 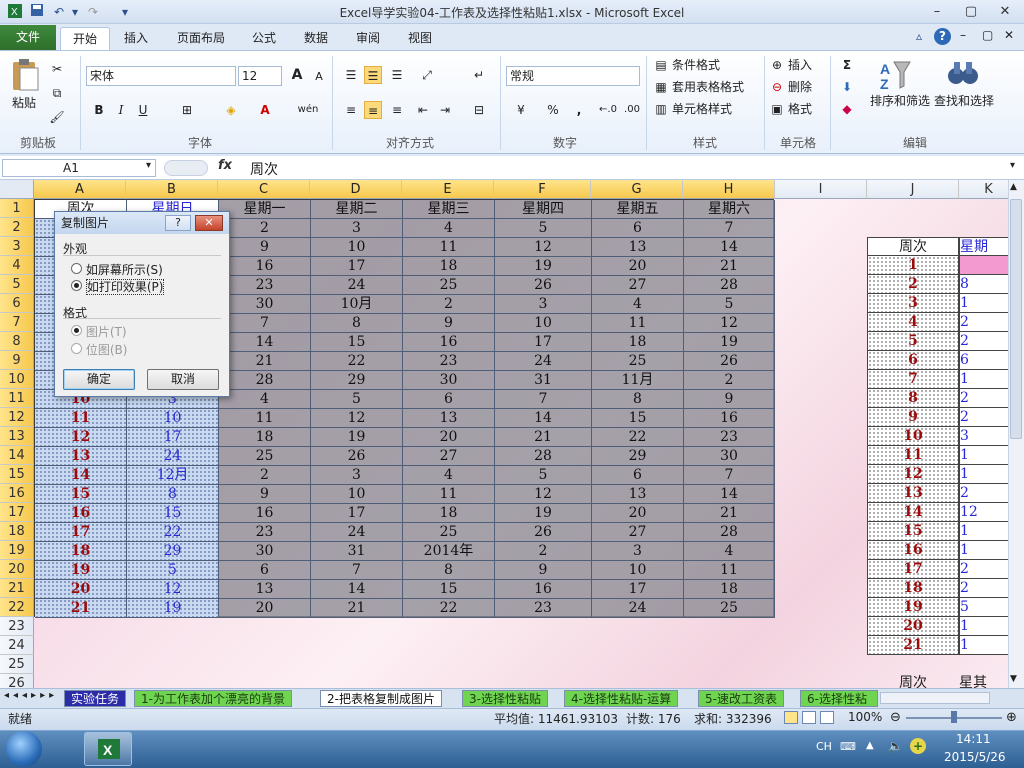 What do you see at coordinates (17, 417) in the screenshot?
I see `row-header-12: 12` at bounding box center [17, 417].